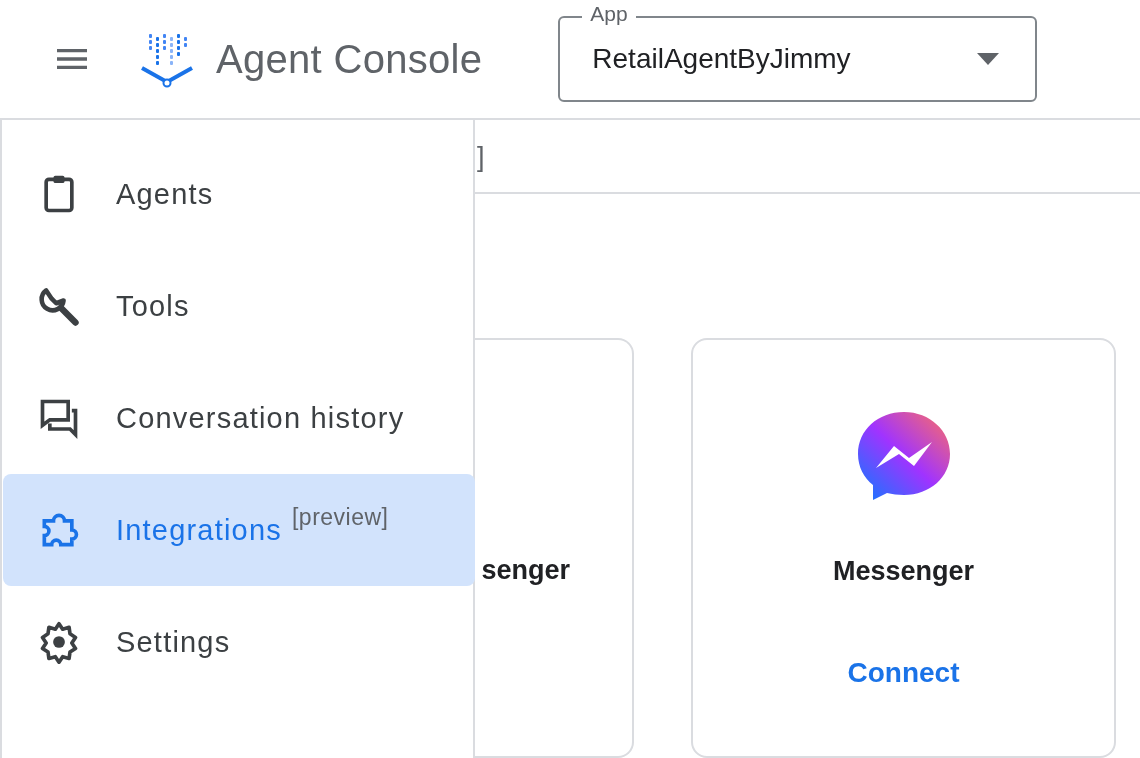 This screenshot has height=758, width=1140. I want to click on nav-item: Tools, so click(239, 306).